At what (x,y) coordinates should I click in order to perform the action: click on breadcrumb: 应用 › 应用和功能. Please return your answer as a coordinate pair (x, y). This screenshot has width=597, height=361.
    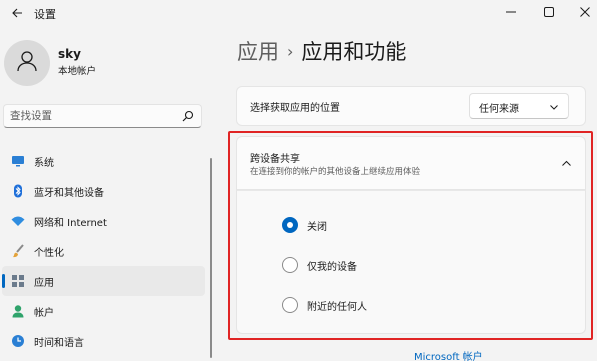
    Looking at the image, I should click on (321, 51).